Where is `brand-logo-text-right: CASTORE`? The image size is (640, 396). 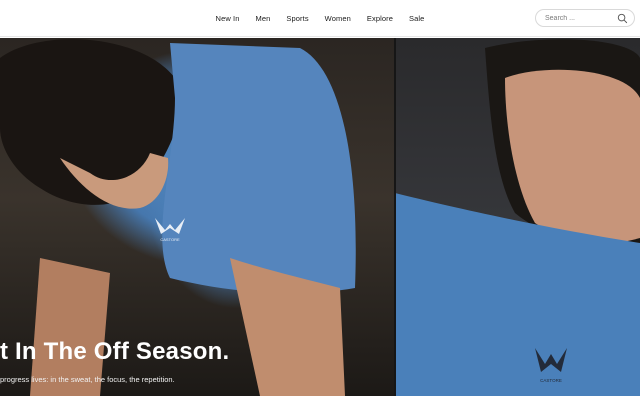 brand-logo-text-right: CASTORE is located at coordinates (551, 380).